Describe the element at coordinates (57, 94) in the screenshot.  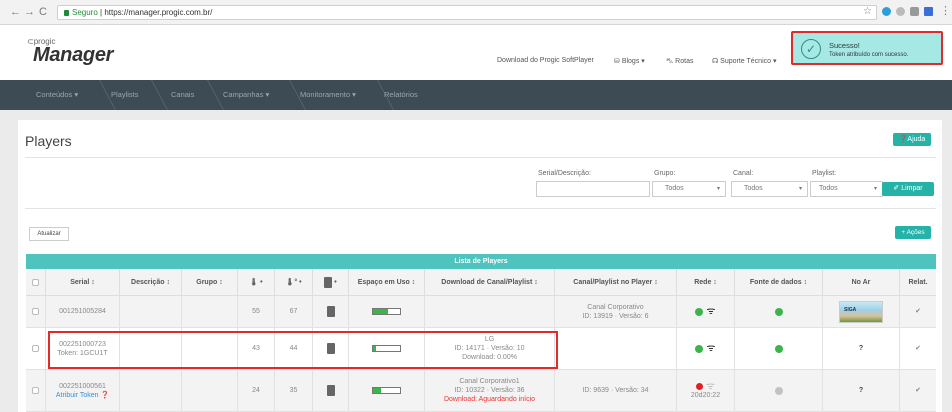
I see `nav-conteudos: Conteúdos ▾` at that location.